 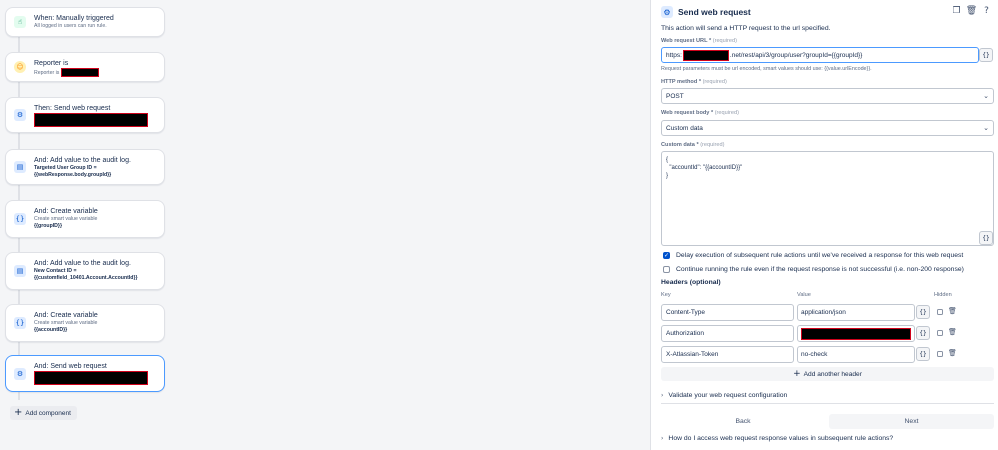 I want to click on divider, so click(x=827, y=403).